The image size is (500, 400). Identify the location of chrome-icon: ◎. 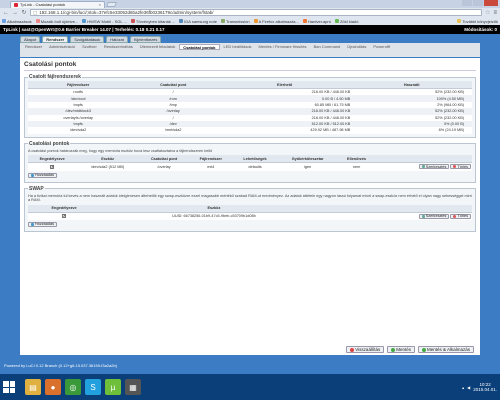
(73, 387).